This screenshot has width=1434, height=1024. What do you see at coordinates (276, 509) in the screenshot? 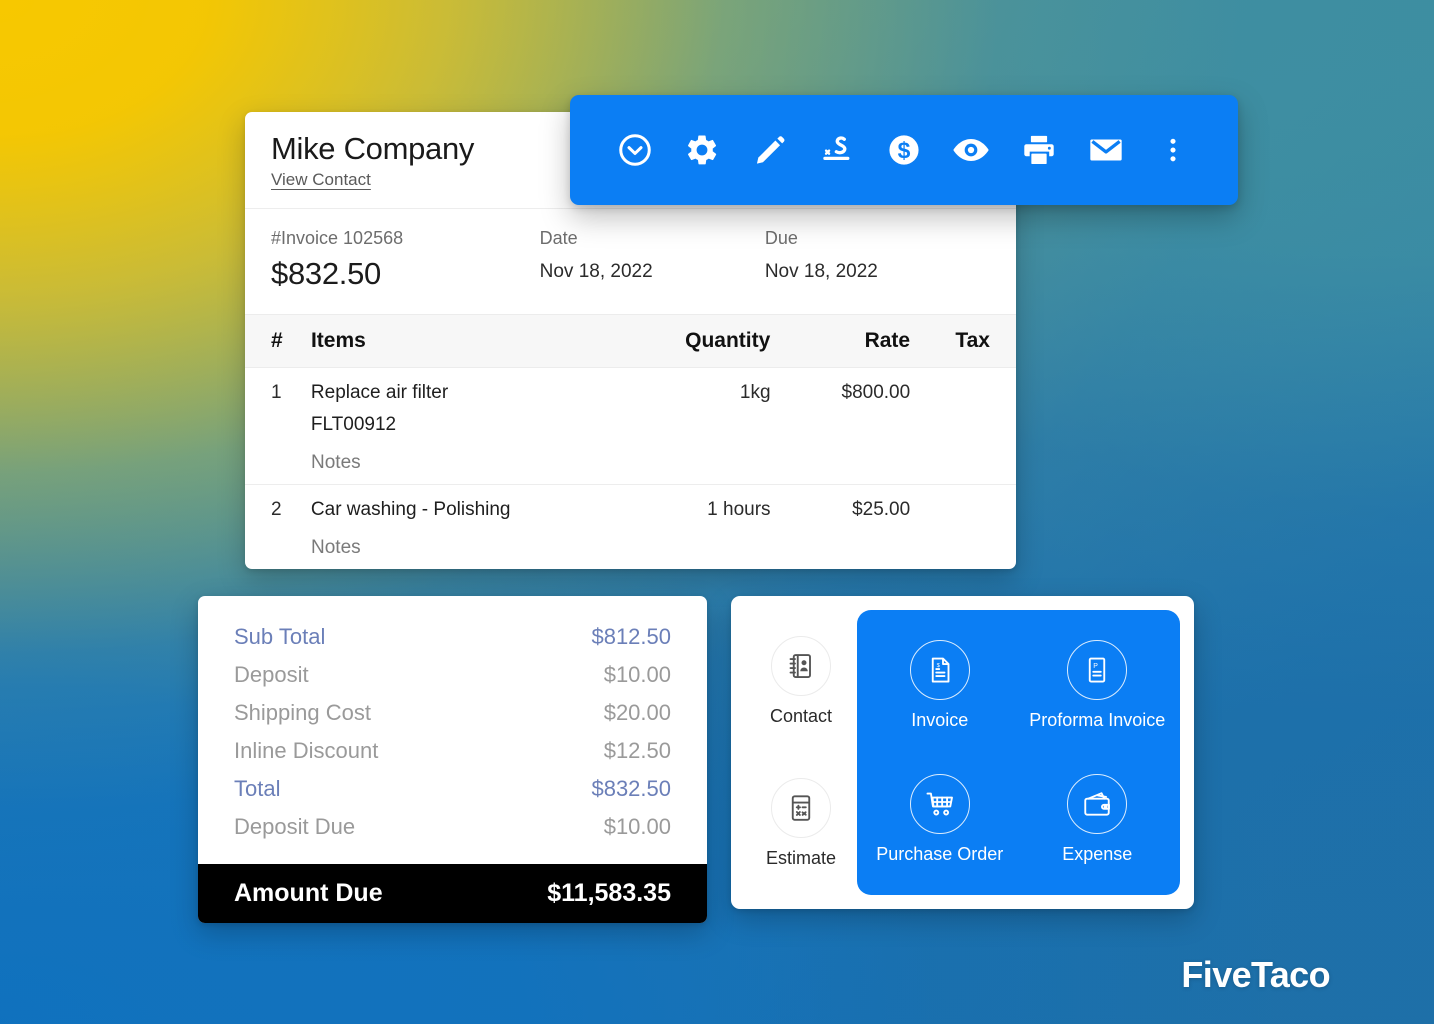
I see `row-number: 2` at bounding box center [276, 509].